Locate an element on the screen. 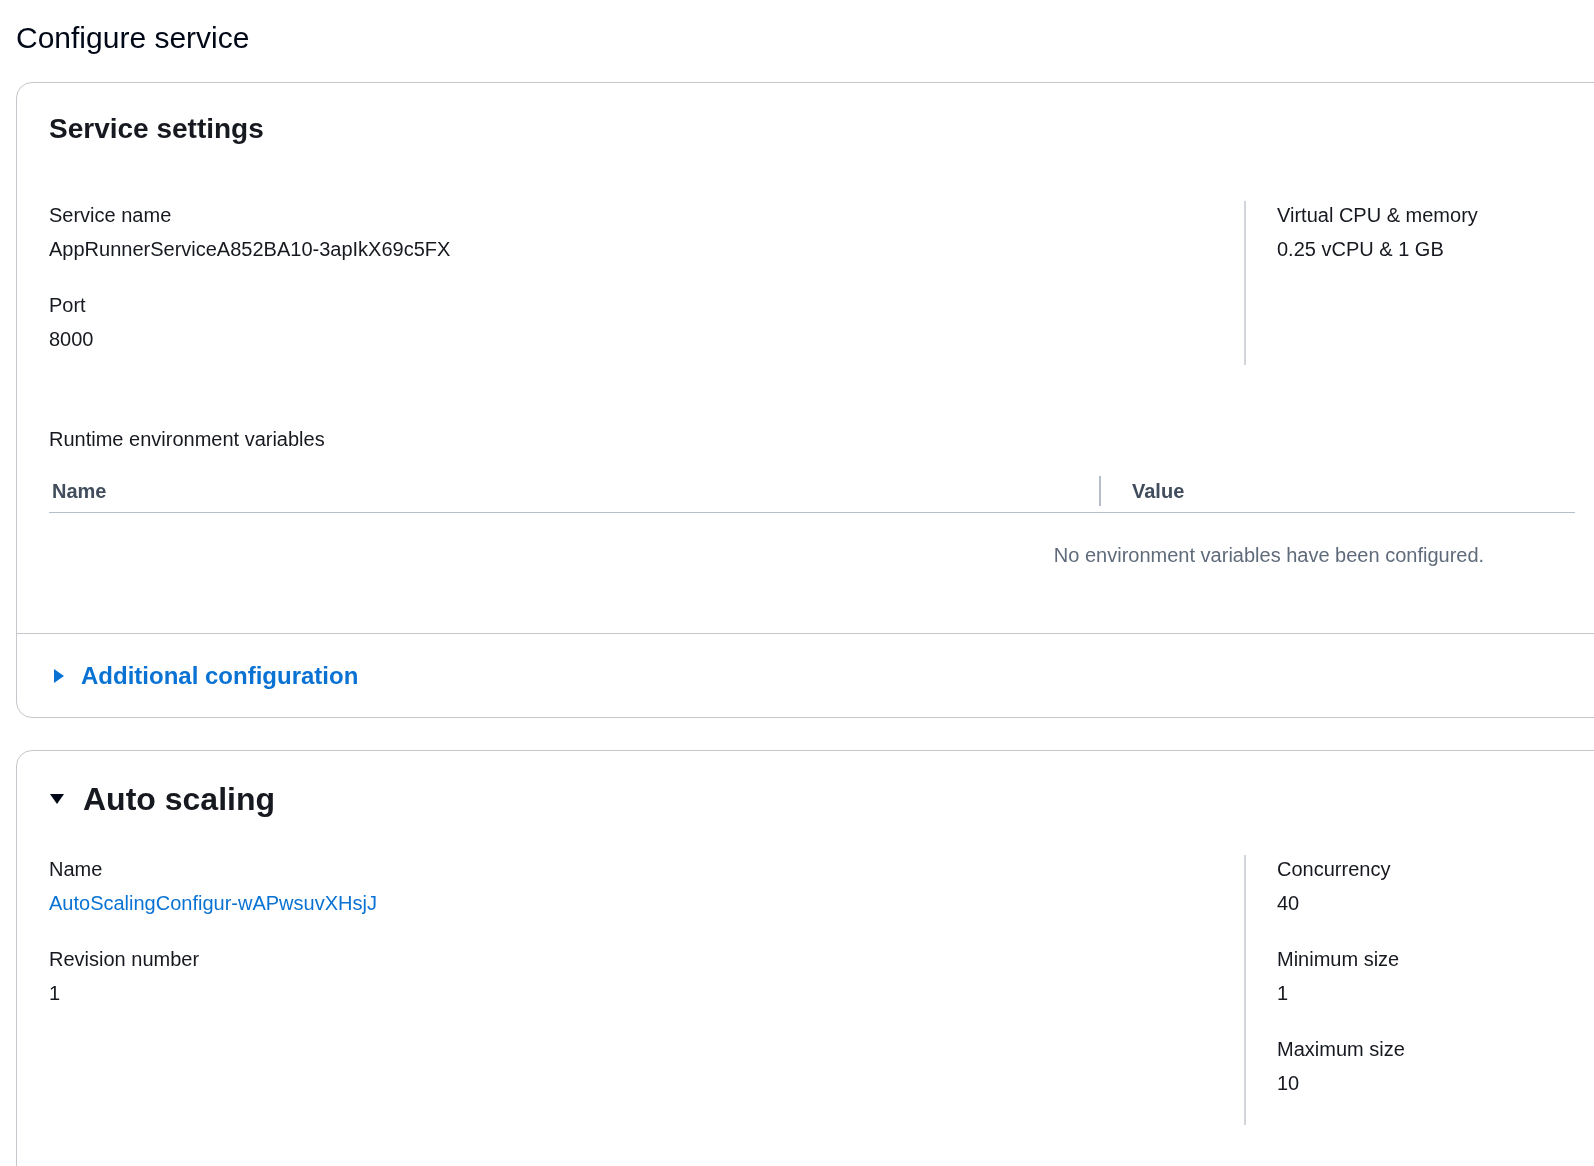  field-value: 8000 is located at coordinates (72, 339).